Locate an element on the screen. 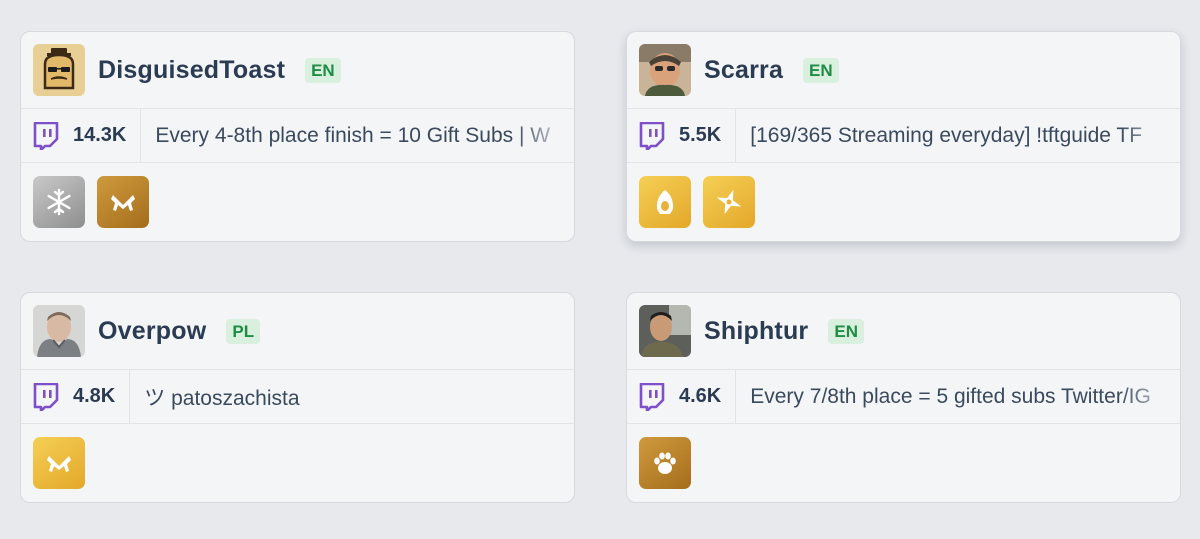  language-badge: PL is located at coordinates (243, 331).